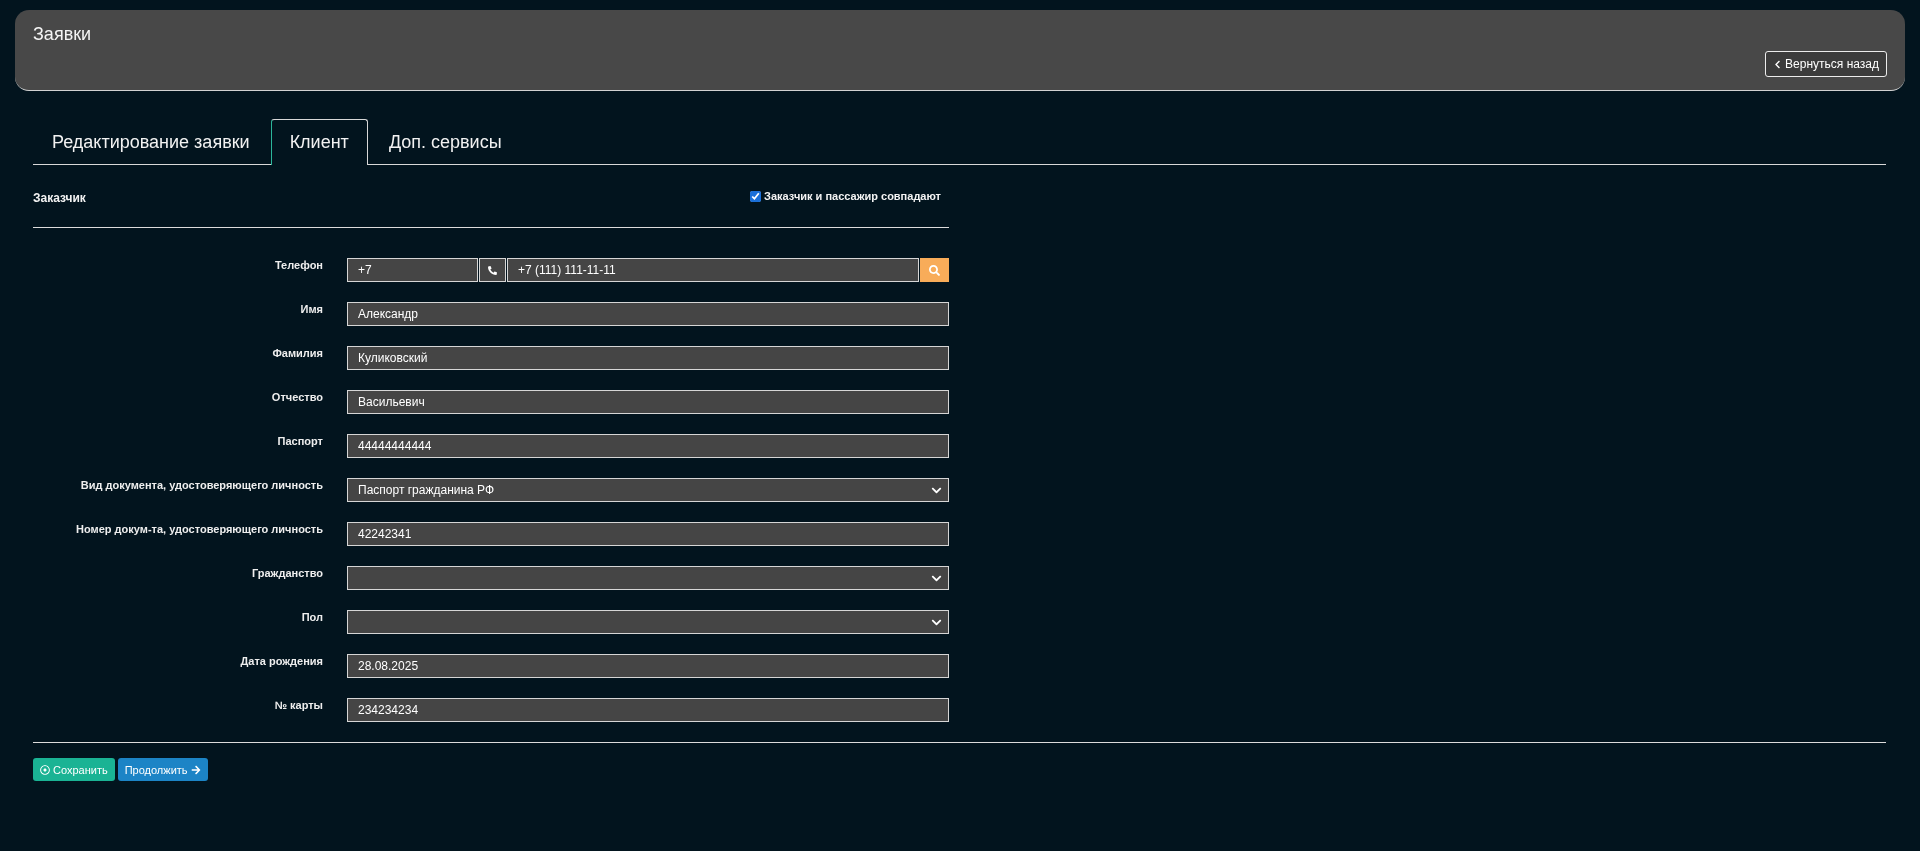  I want to click on field-label: Отчество, so click(297, 397).